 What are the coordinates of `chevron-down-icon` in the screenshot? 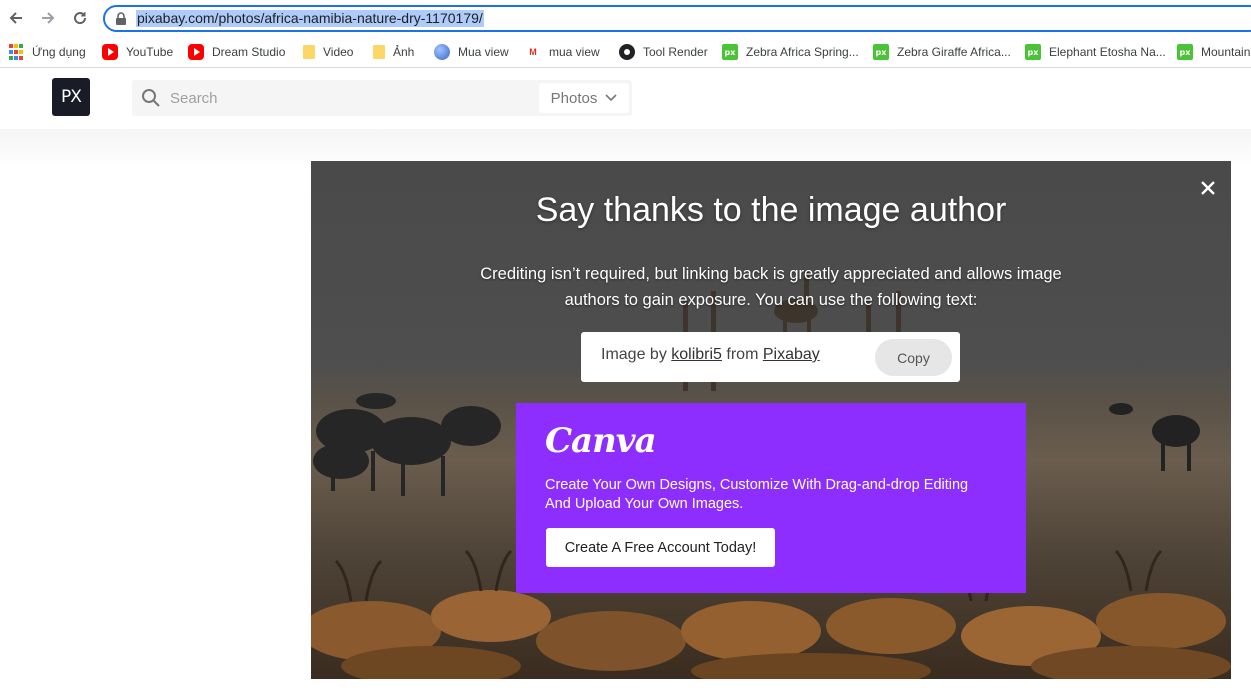 It's located at (611, 98).